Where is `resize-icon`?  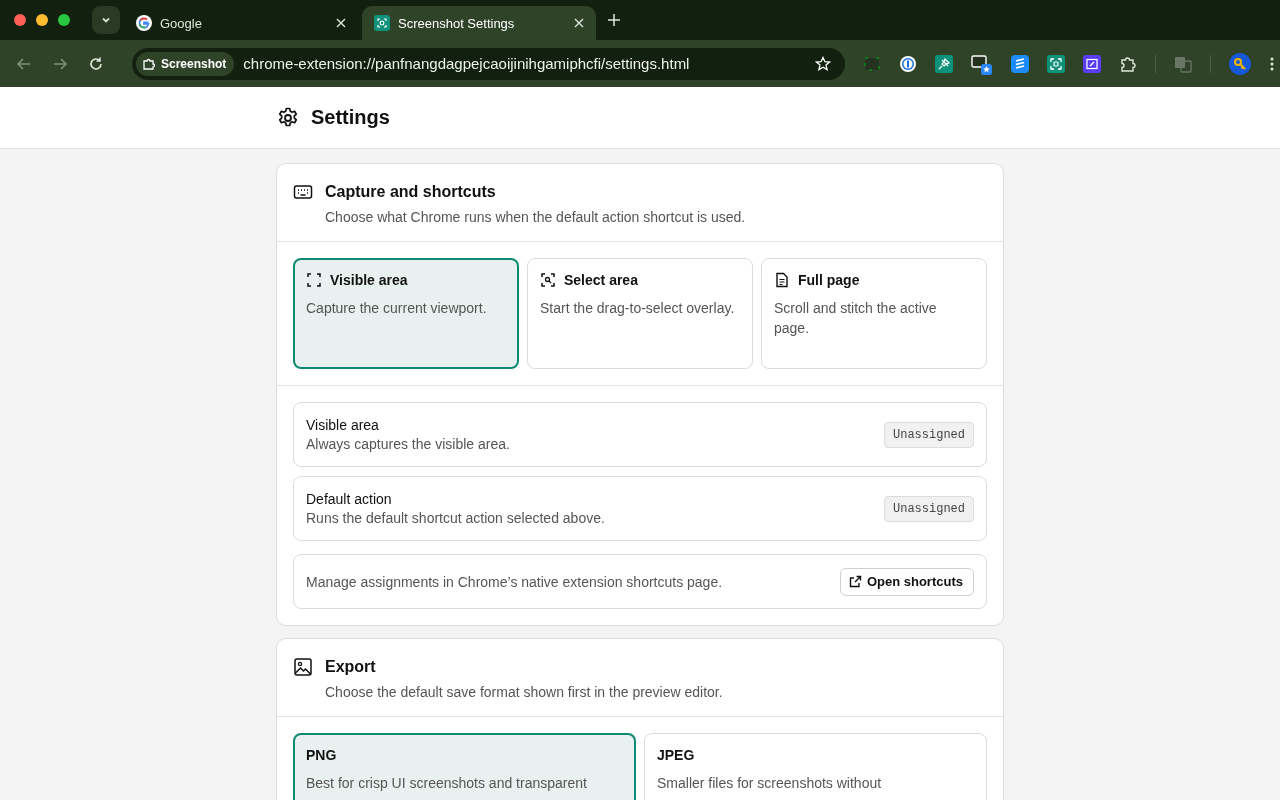
resize-icon is located at coordinates (1092, 63).